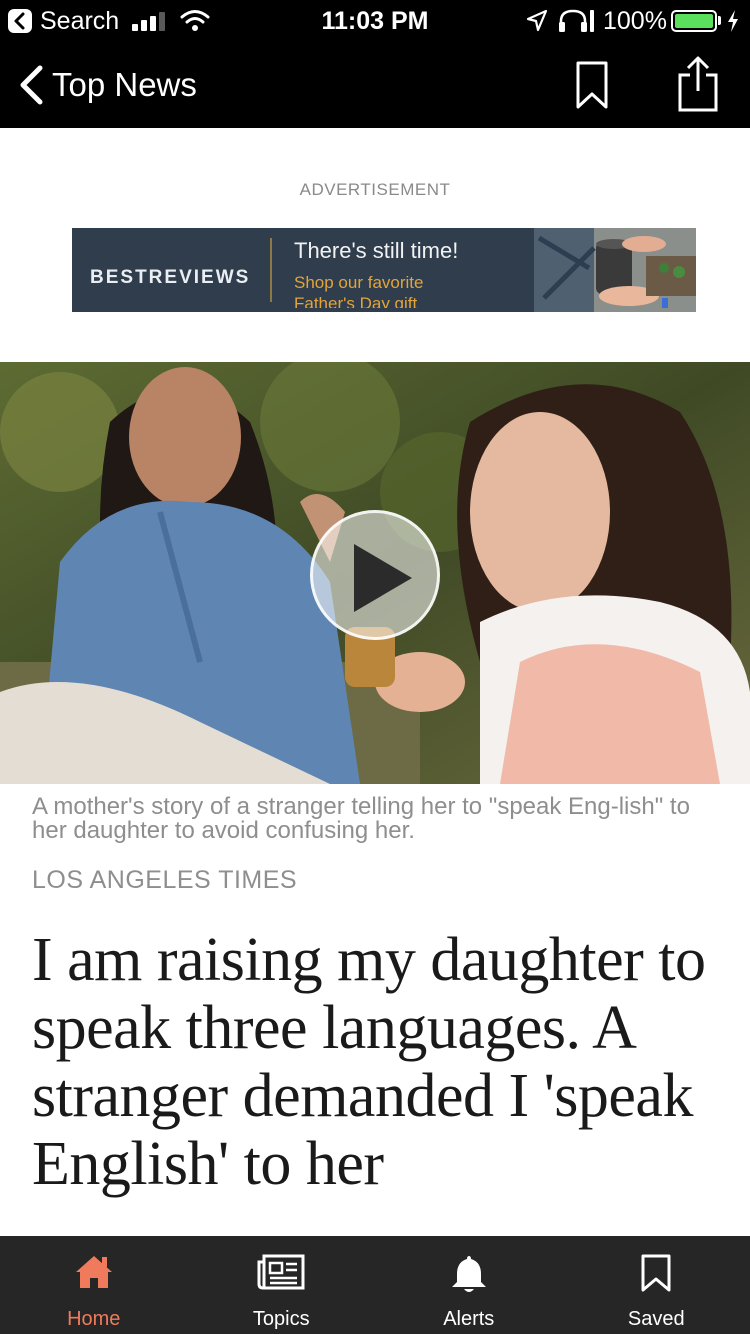 This screenshot has width=750, height=1334. Describe the element at coordinates (375, 85) in the screenshot. I see `navigation-bar: Top News` at that location.